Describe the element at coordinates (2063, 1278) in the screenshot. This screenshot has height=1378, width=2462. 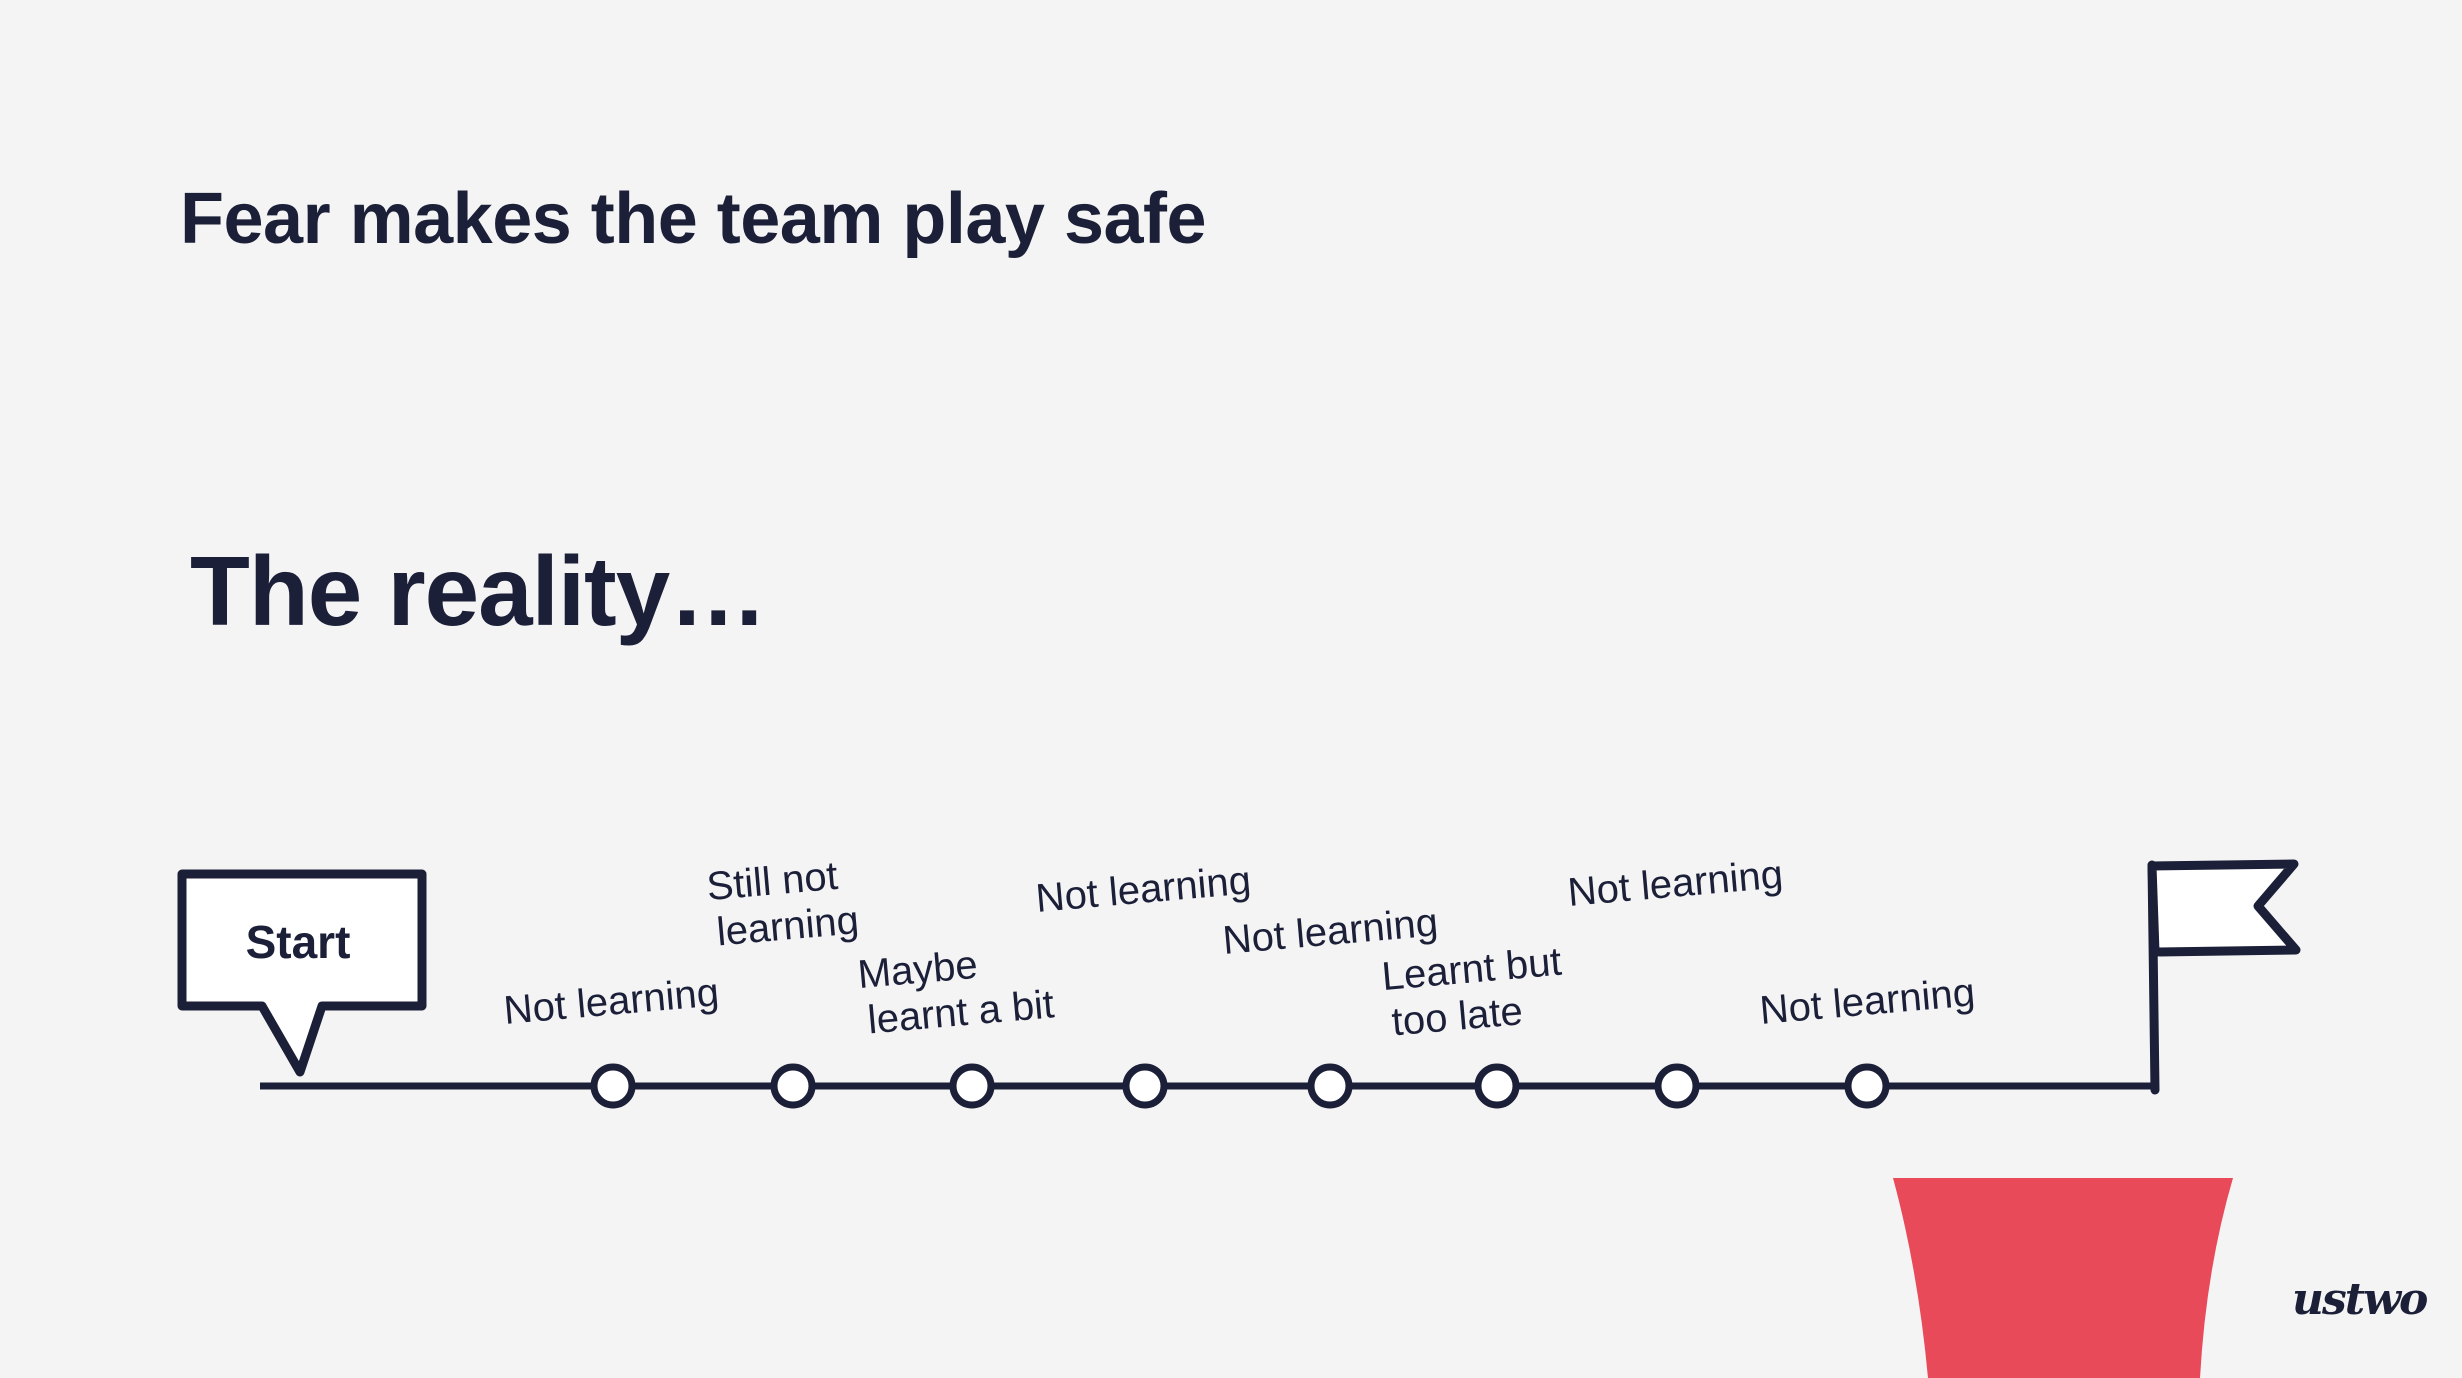
I see `decorative-red-shape` at that location.